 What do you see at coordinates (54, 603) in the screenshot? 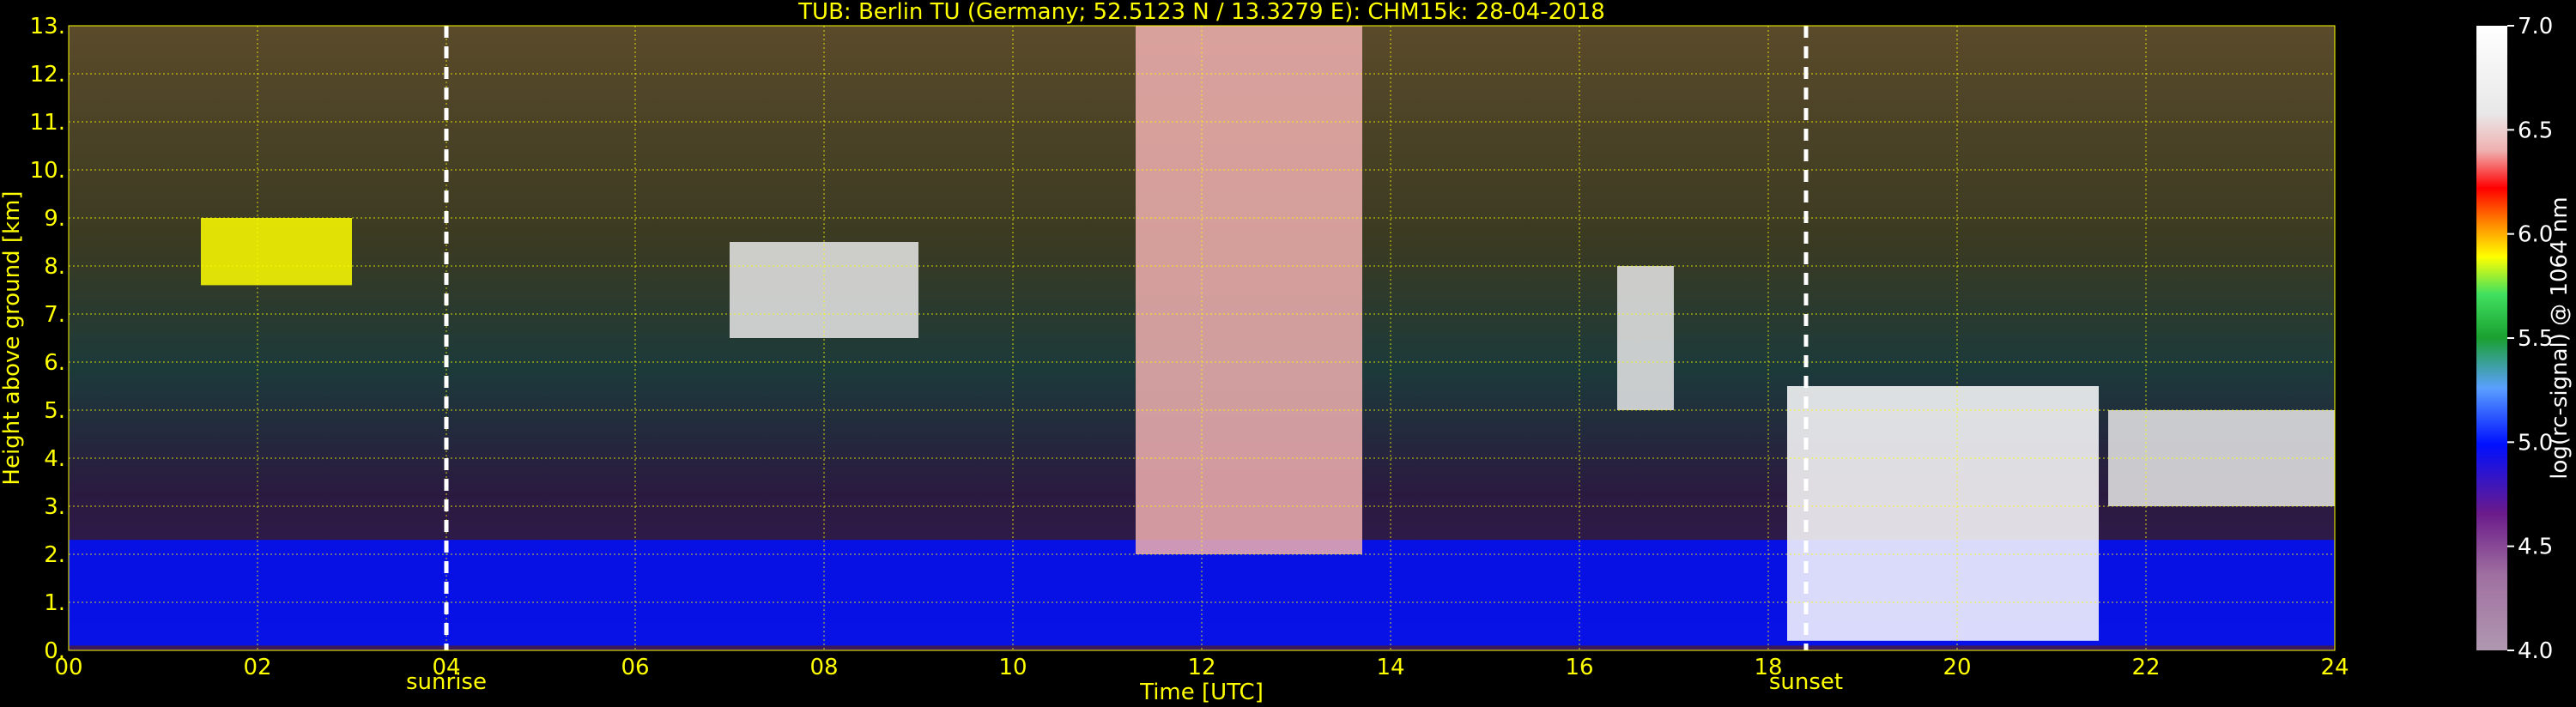
I see `y-tick-label: 1.` at bounding box center [54, 603].